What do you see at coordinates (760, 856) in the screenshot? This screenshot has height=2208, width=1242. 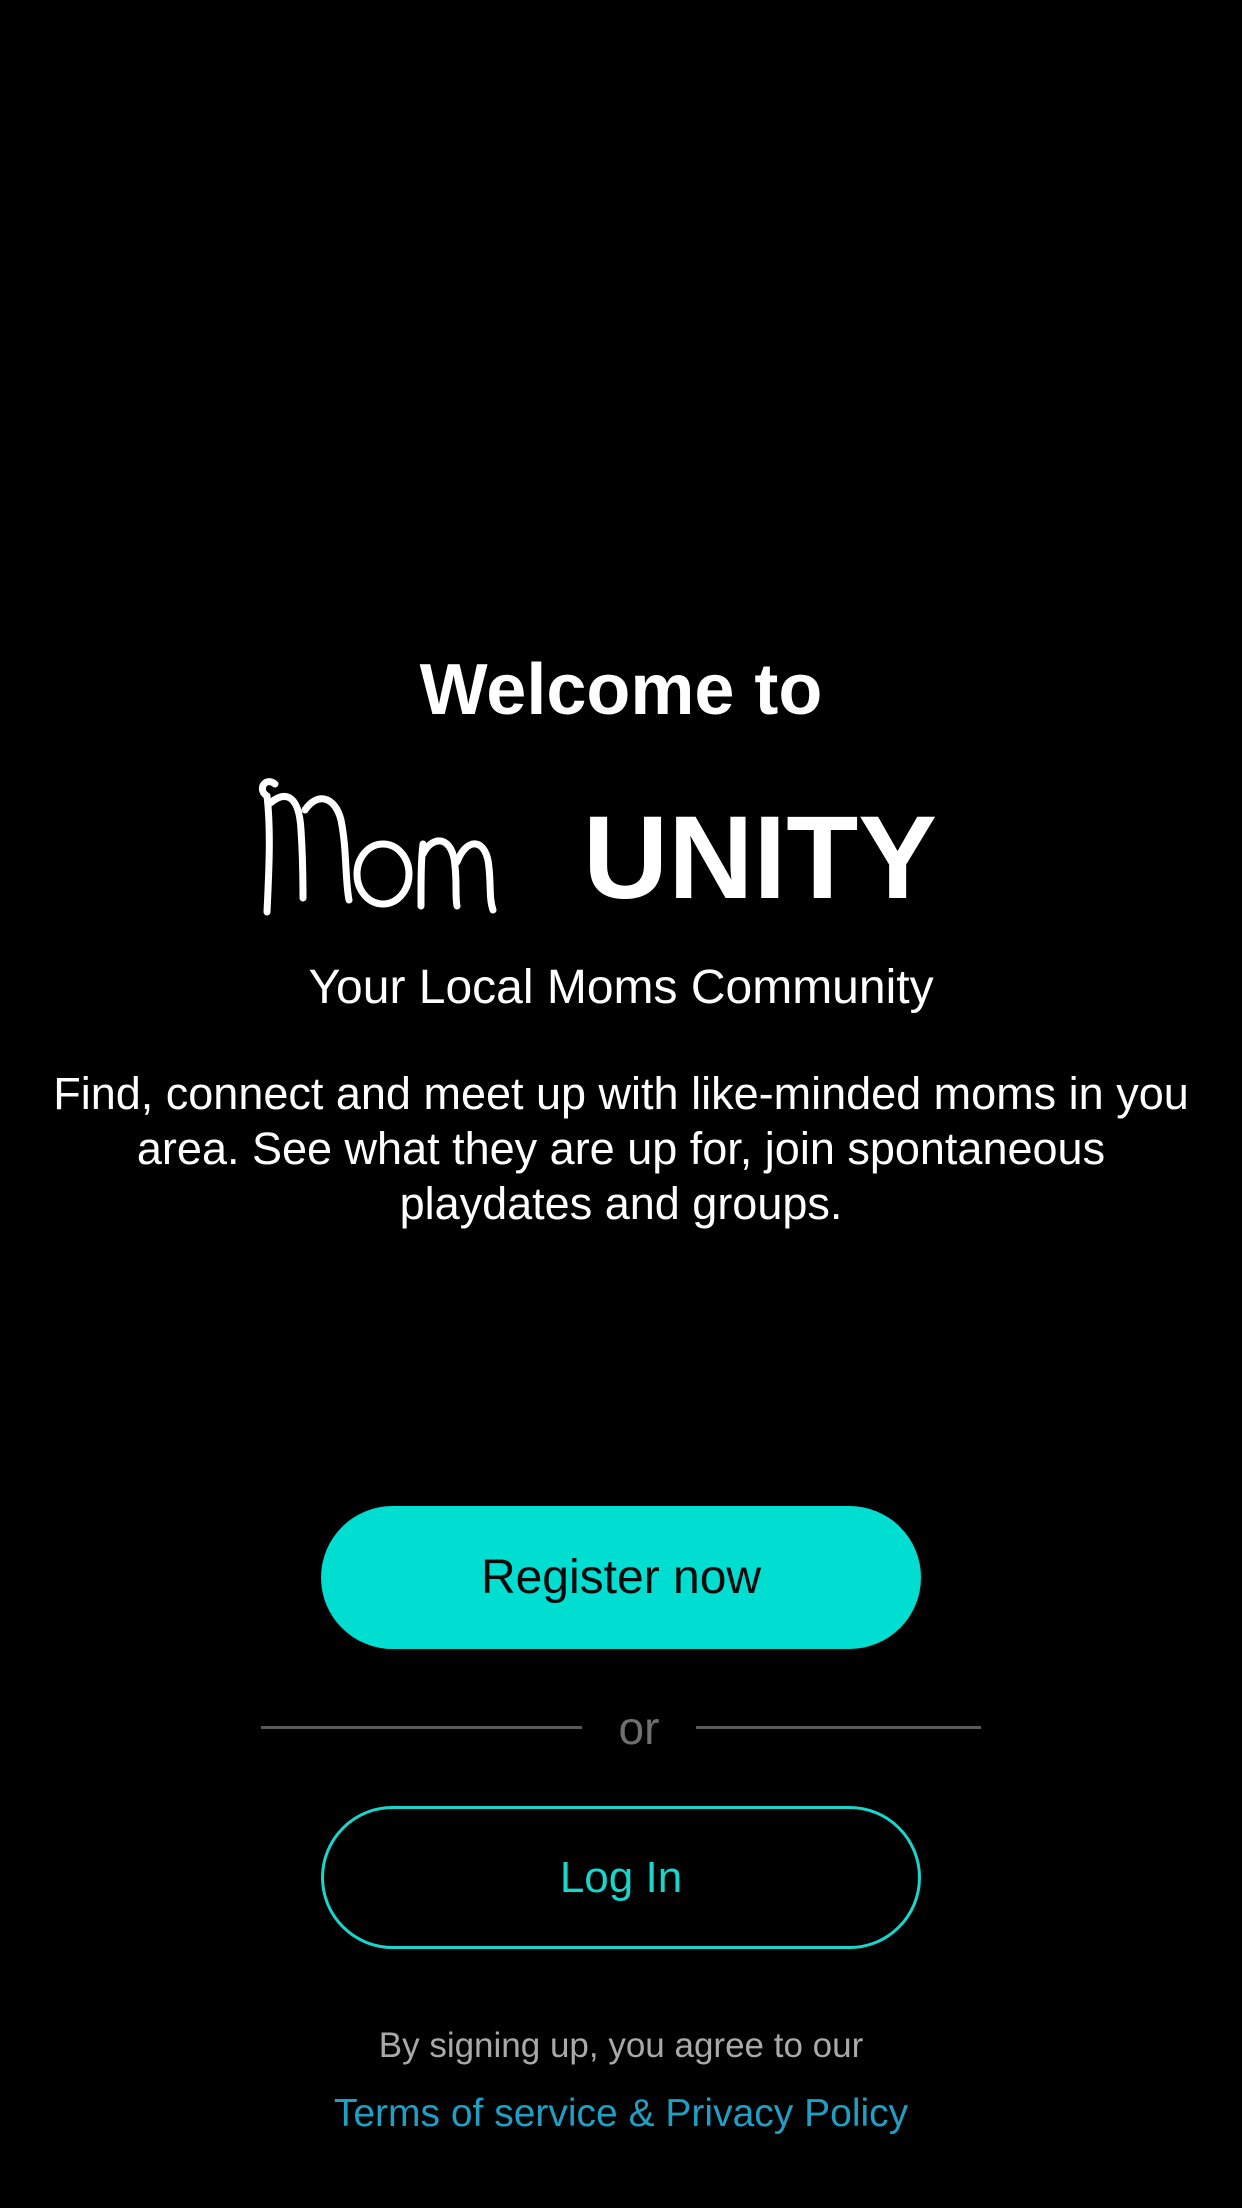 I see `logo-wordmark: UNITY` at bounding box center [760, 856].